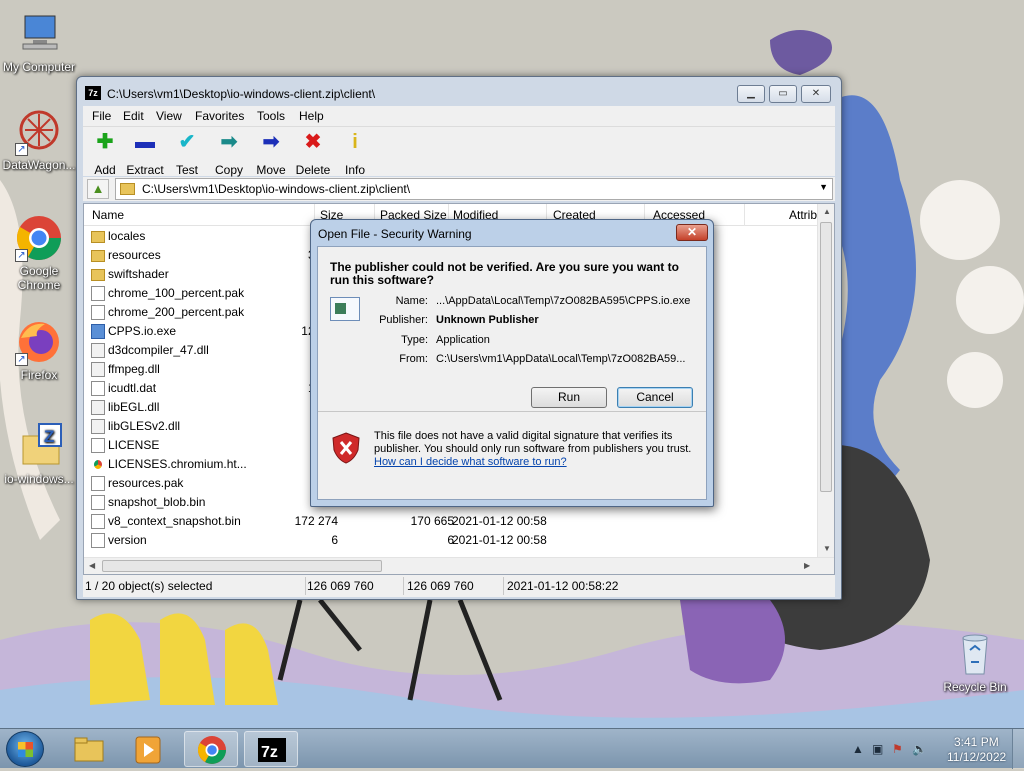 This screenshot has width=1024, height=771. What do you see at coordinates (49, 436) in the screenshot?
I see `svg-text: Z` at bounding box center [49, 436].